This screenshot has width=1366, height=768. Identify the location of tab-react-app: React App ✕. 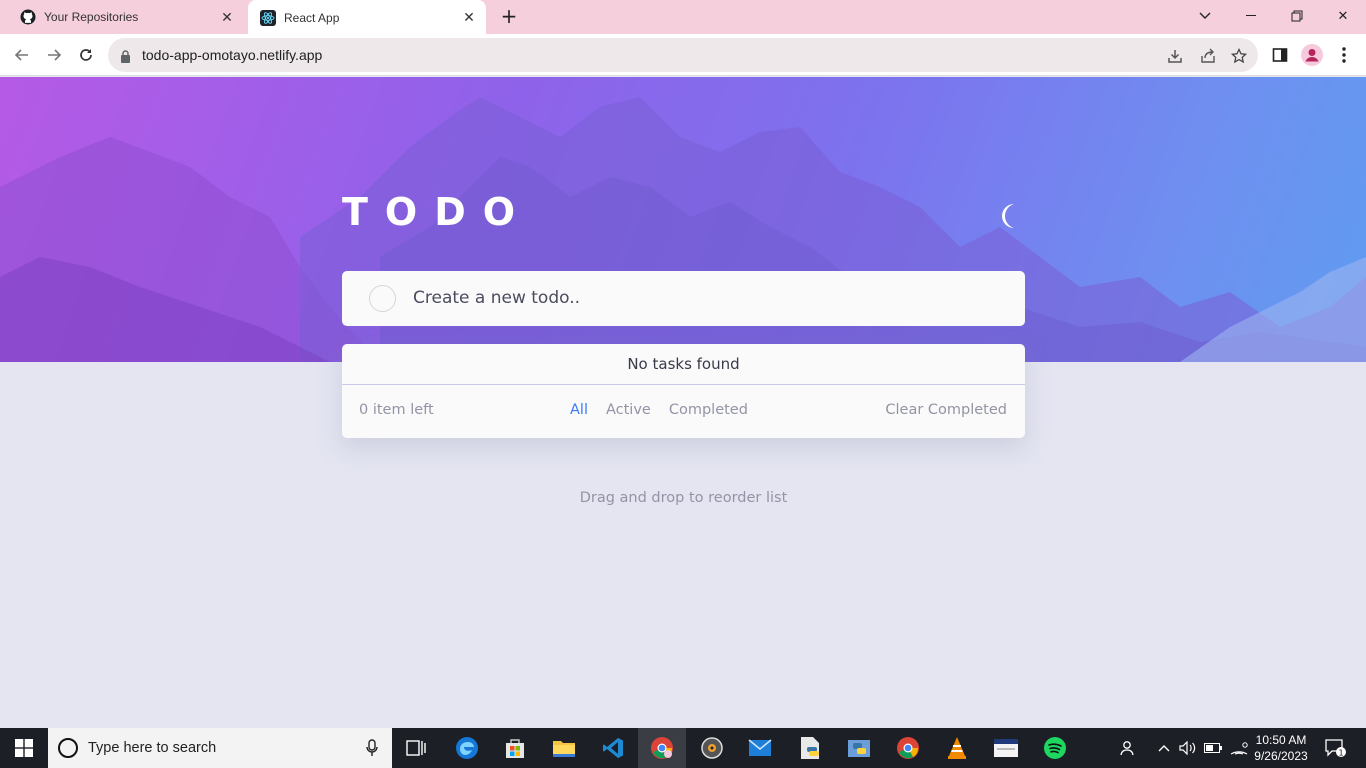
(367, 17).